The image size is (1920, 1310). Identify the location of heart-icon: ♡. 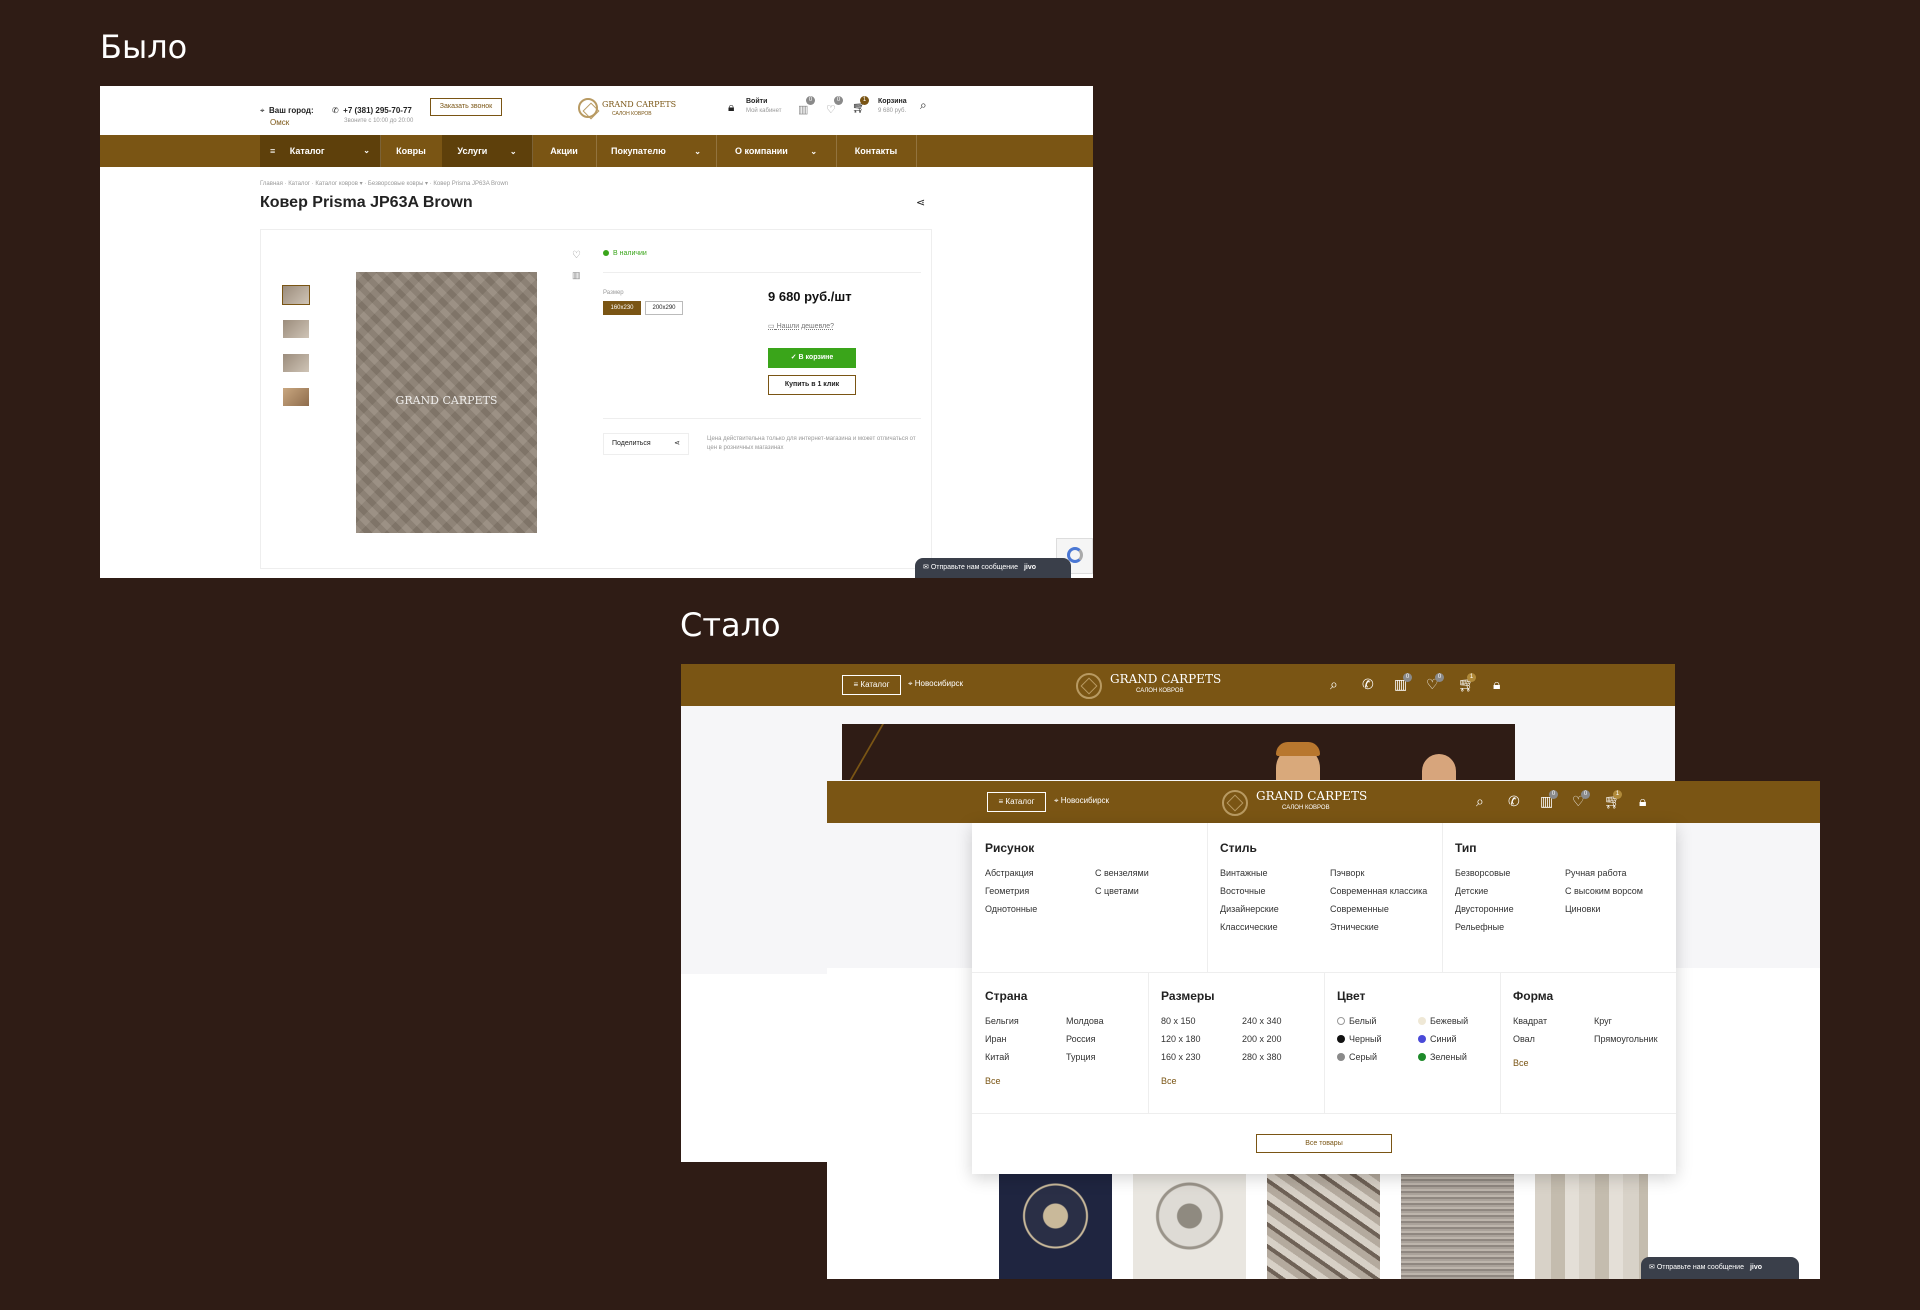
(576, 255).